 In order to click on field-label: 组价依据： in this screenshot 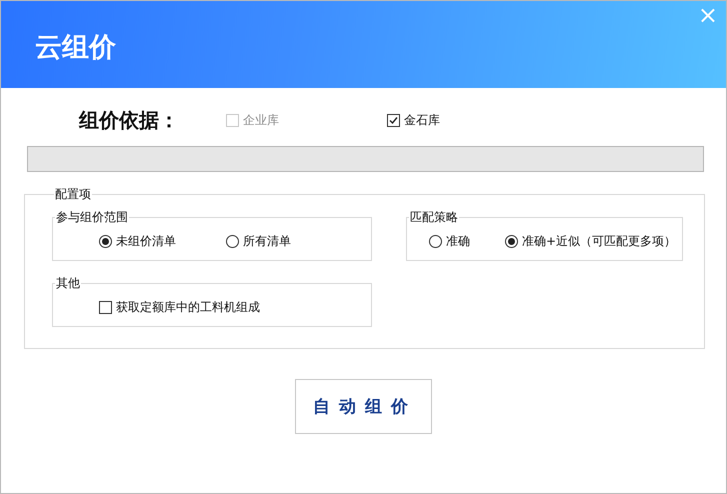, I will do `click(129, 121)`.